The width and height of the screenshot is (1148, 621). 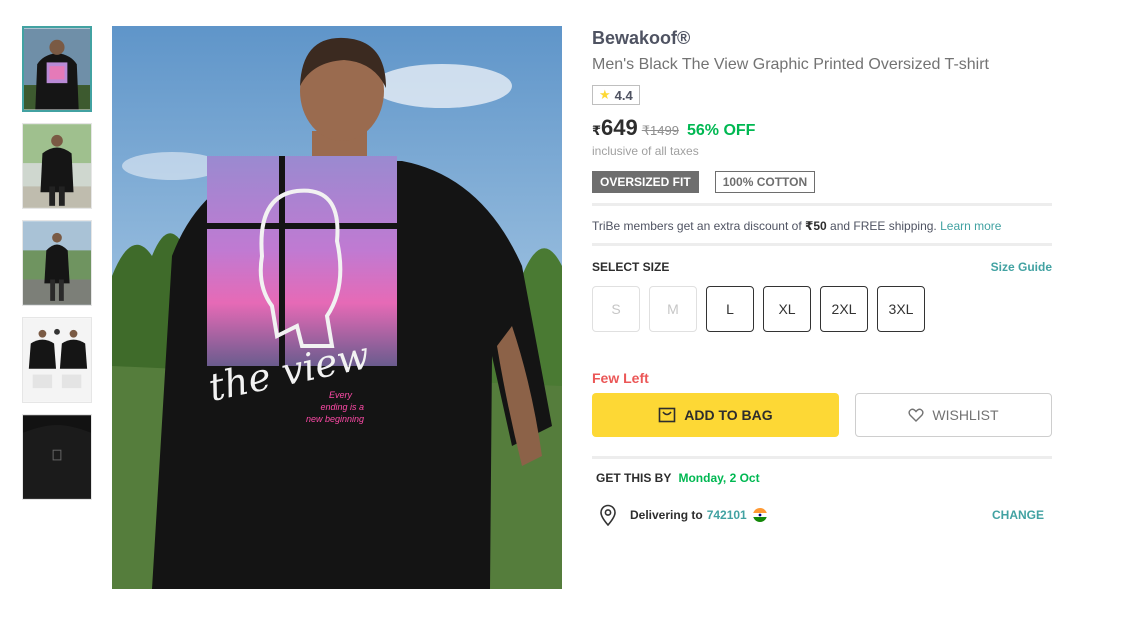 What do you see at coordinates (673, 309) in the screenshot?
I see `size-option-m: M` at bounding box center [673, 309].